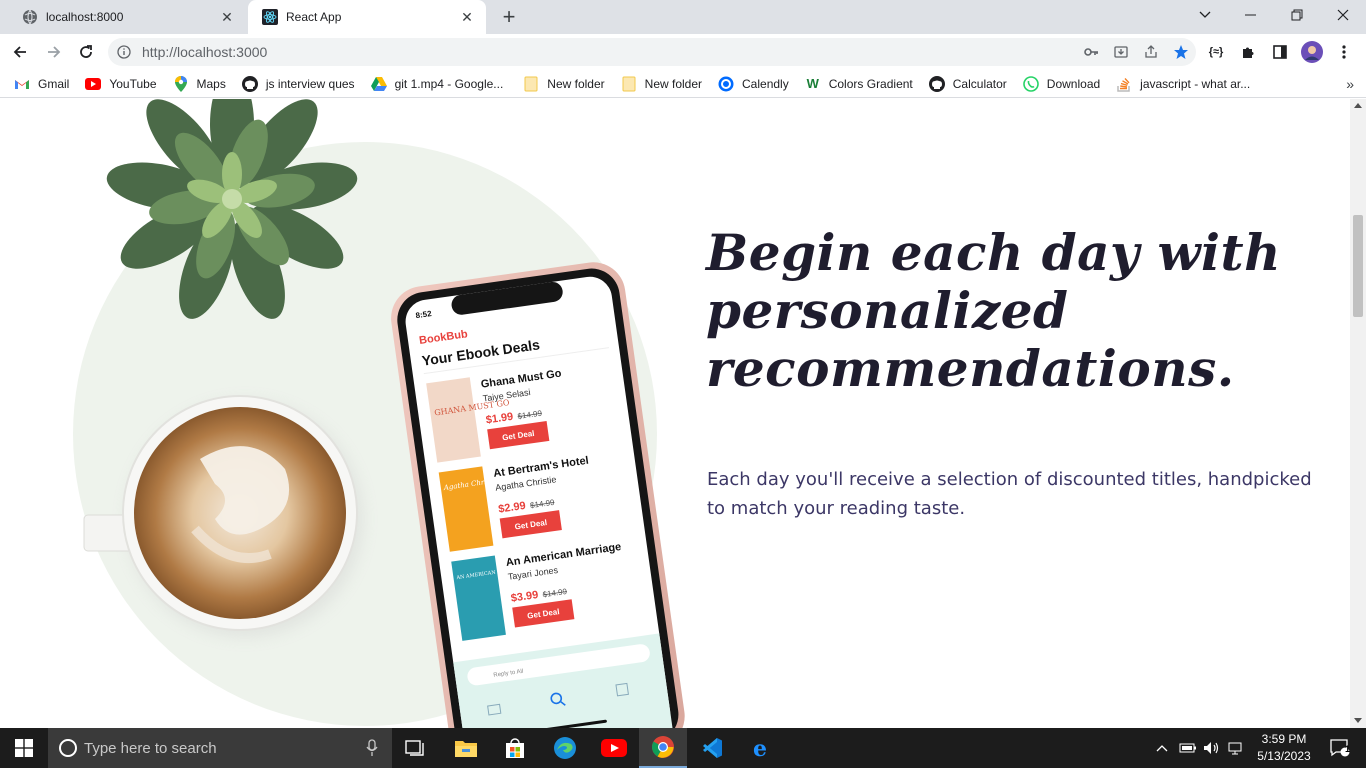 The height and width of the screenshot is (768, 1366). Describe the element at coordinates (1358, 413) in the screenshot. I see `page-scrollbar` at that location.